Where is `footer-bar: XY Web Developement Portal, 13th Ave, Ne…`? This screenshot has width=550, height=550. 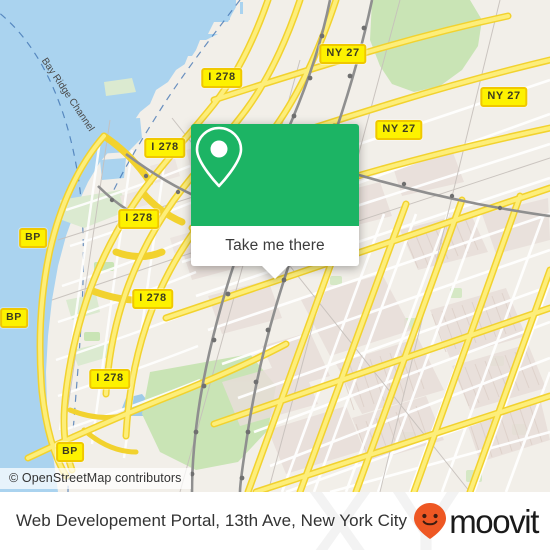
footer-bar: XY Web Developement Portal, 13th Ave, Ne… is located at coordinates (275, 521).